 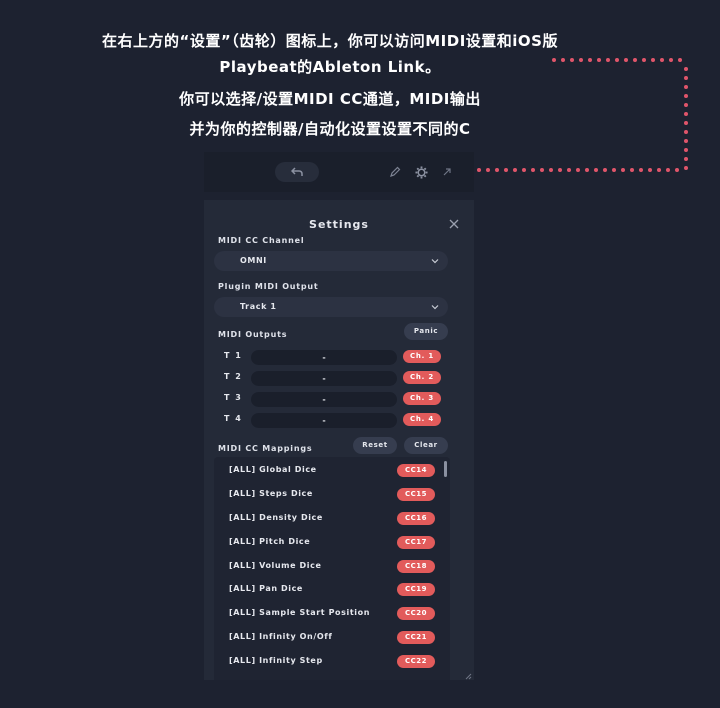 What do you see at coordinates (339, 224) in the screenshot?
I see `settings-title: Settings` at bounding box center [339, 224].